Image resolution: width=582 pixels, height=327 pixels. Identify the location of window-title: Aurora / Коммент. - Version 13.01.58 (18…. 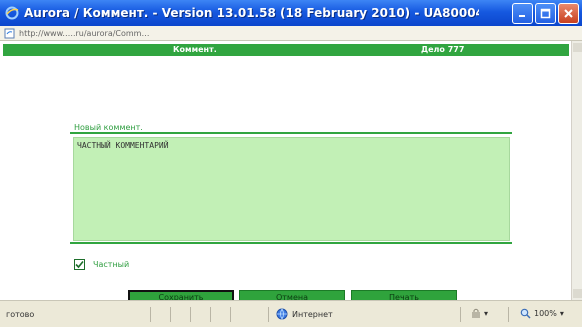
(251, 13).